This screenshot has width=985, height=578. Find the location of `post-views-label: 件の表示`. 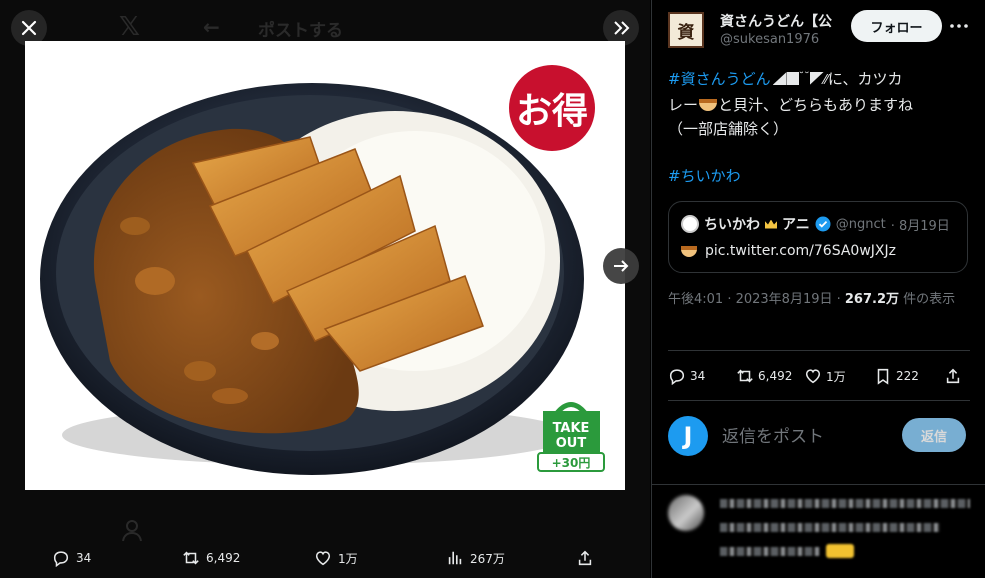

post-views-label: 件の表示 is located at coordinates (927, 299).